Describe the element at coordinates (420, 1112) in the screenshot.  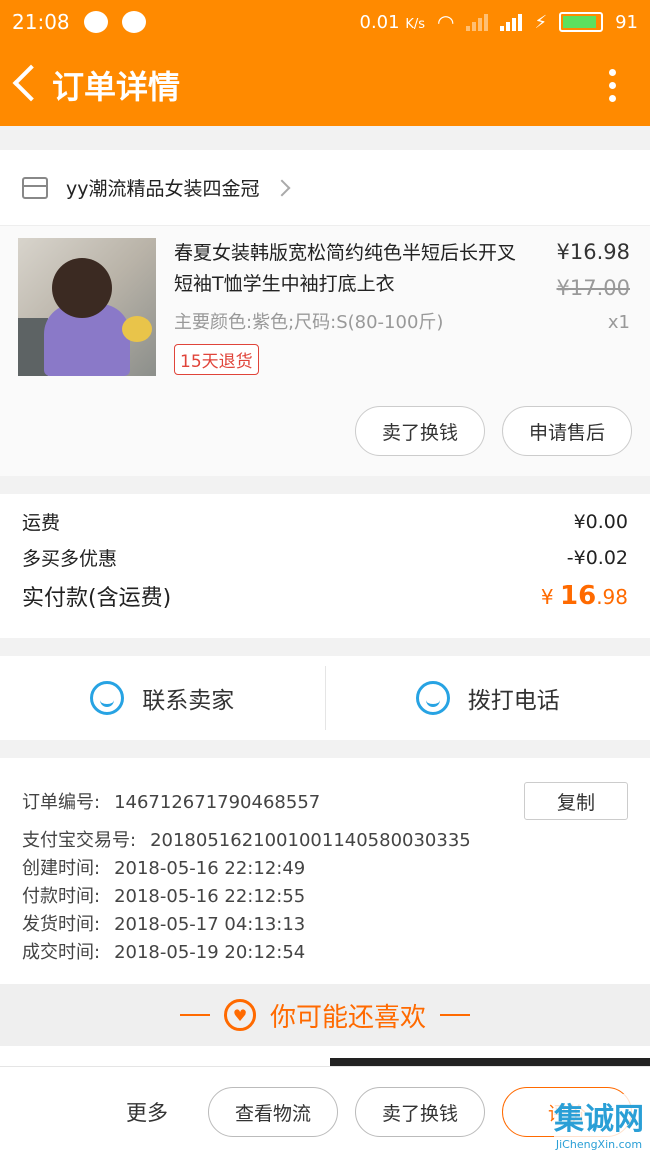
I see `sell-for-cash-footer-button: 卖了换钱` at that location.